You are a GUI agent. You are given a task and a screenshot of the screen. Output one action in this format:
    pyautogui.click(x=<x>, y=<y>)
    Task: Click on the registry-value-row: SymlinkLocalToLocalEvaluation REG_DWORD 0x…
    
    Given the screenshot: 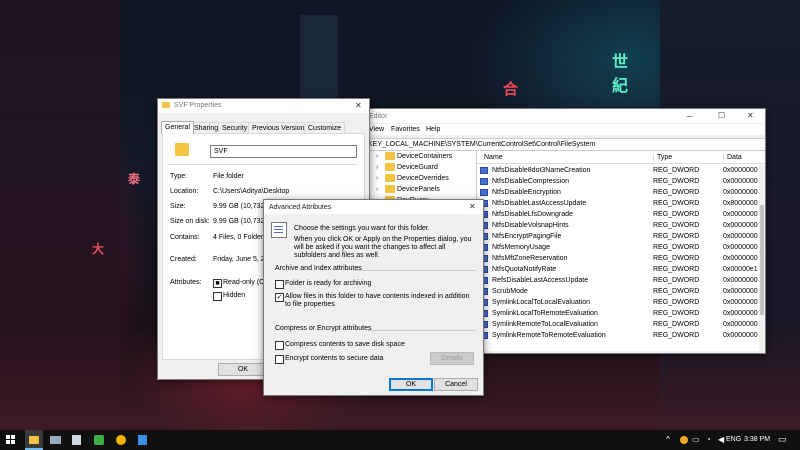 What is the action you would take?
    pyautogui.click(x=618, y=302)
    